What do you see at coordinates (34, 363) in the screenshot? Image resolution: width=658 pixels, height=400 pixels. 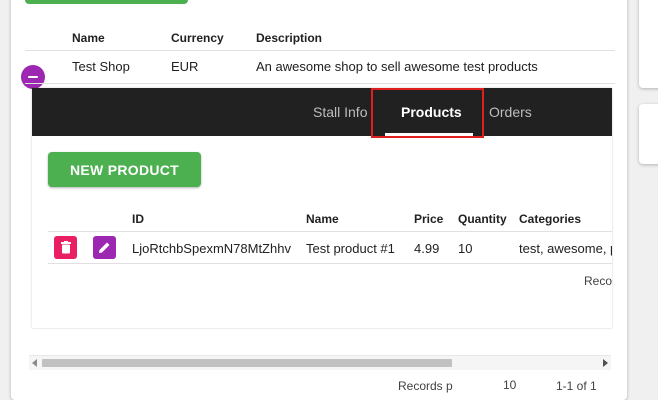 I see `scroll-left-arrow-icon` at bounding box center [34, 363].